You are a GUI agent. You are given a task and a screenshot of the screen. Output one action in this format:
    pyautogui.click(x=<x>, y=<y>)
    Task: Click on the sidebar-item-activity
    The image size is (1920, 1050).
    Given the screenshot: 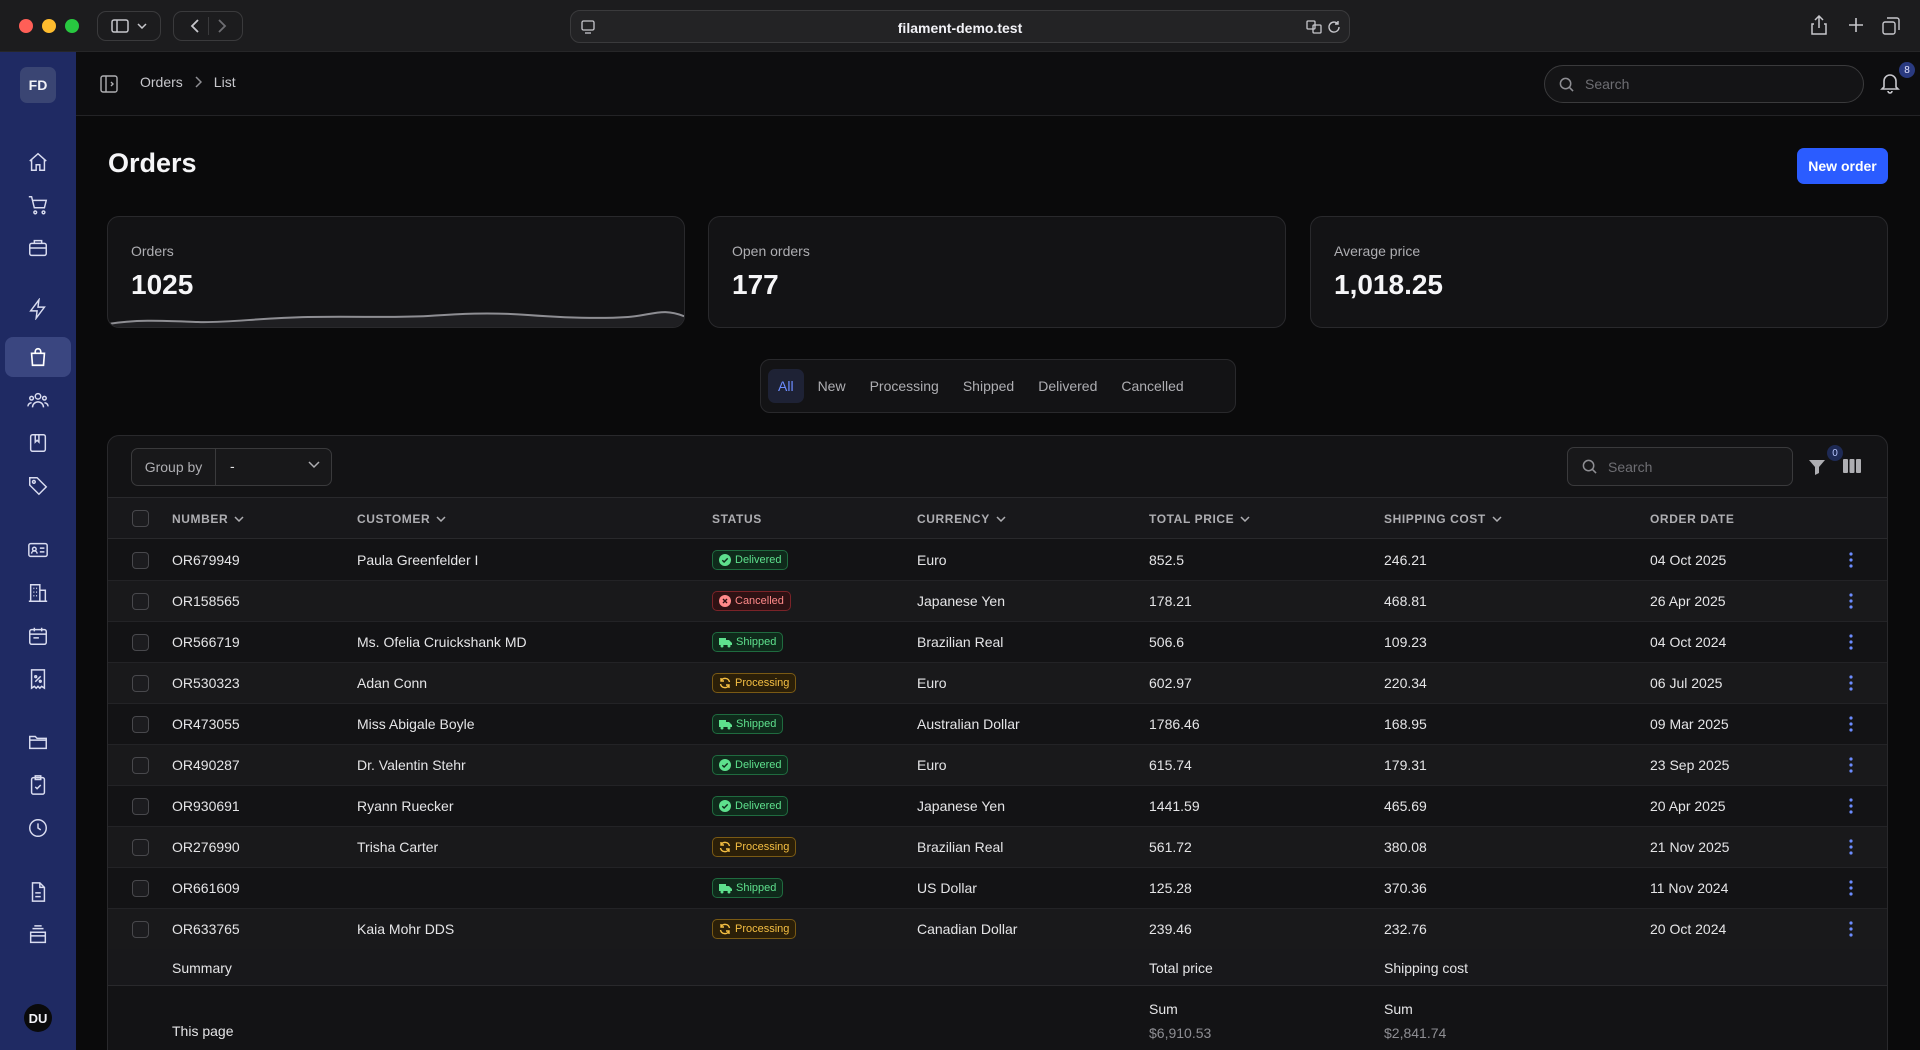 What is the action you would take?
    pyautogui.click(x=38, y=309)
    